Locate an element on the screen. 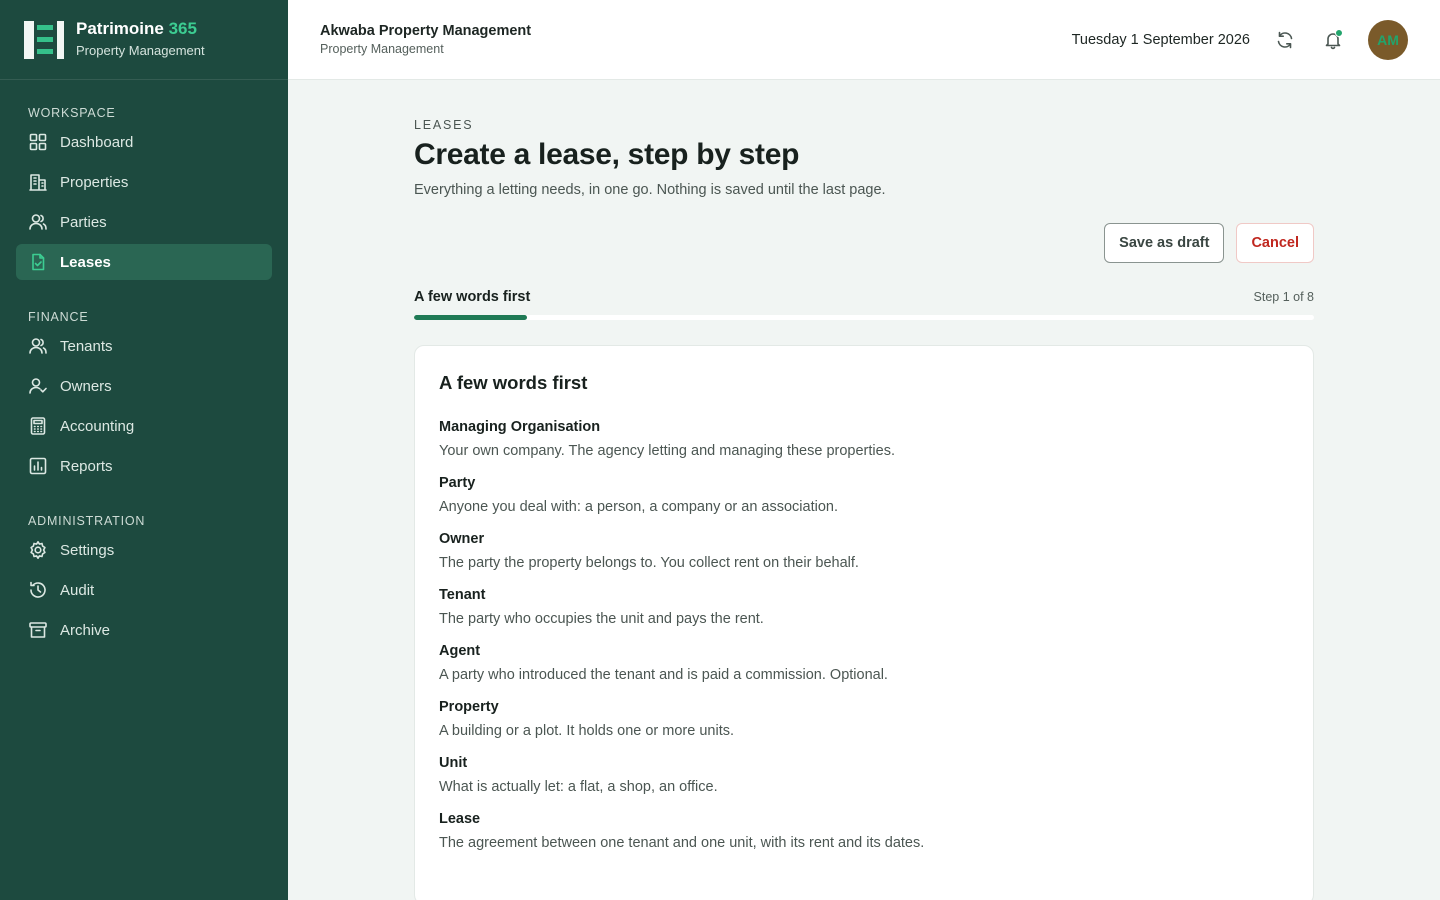 The width and height of the screenshot is (1440, 900). sidebar-item-label: Reports is located at coordinates (86, 466).